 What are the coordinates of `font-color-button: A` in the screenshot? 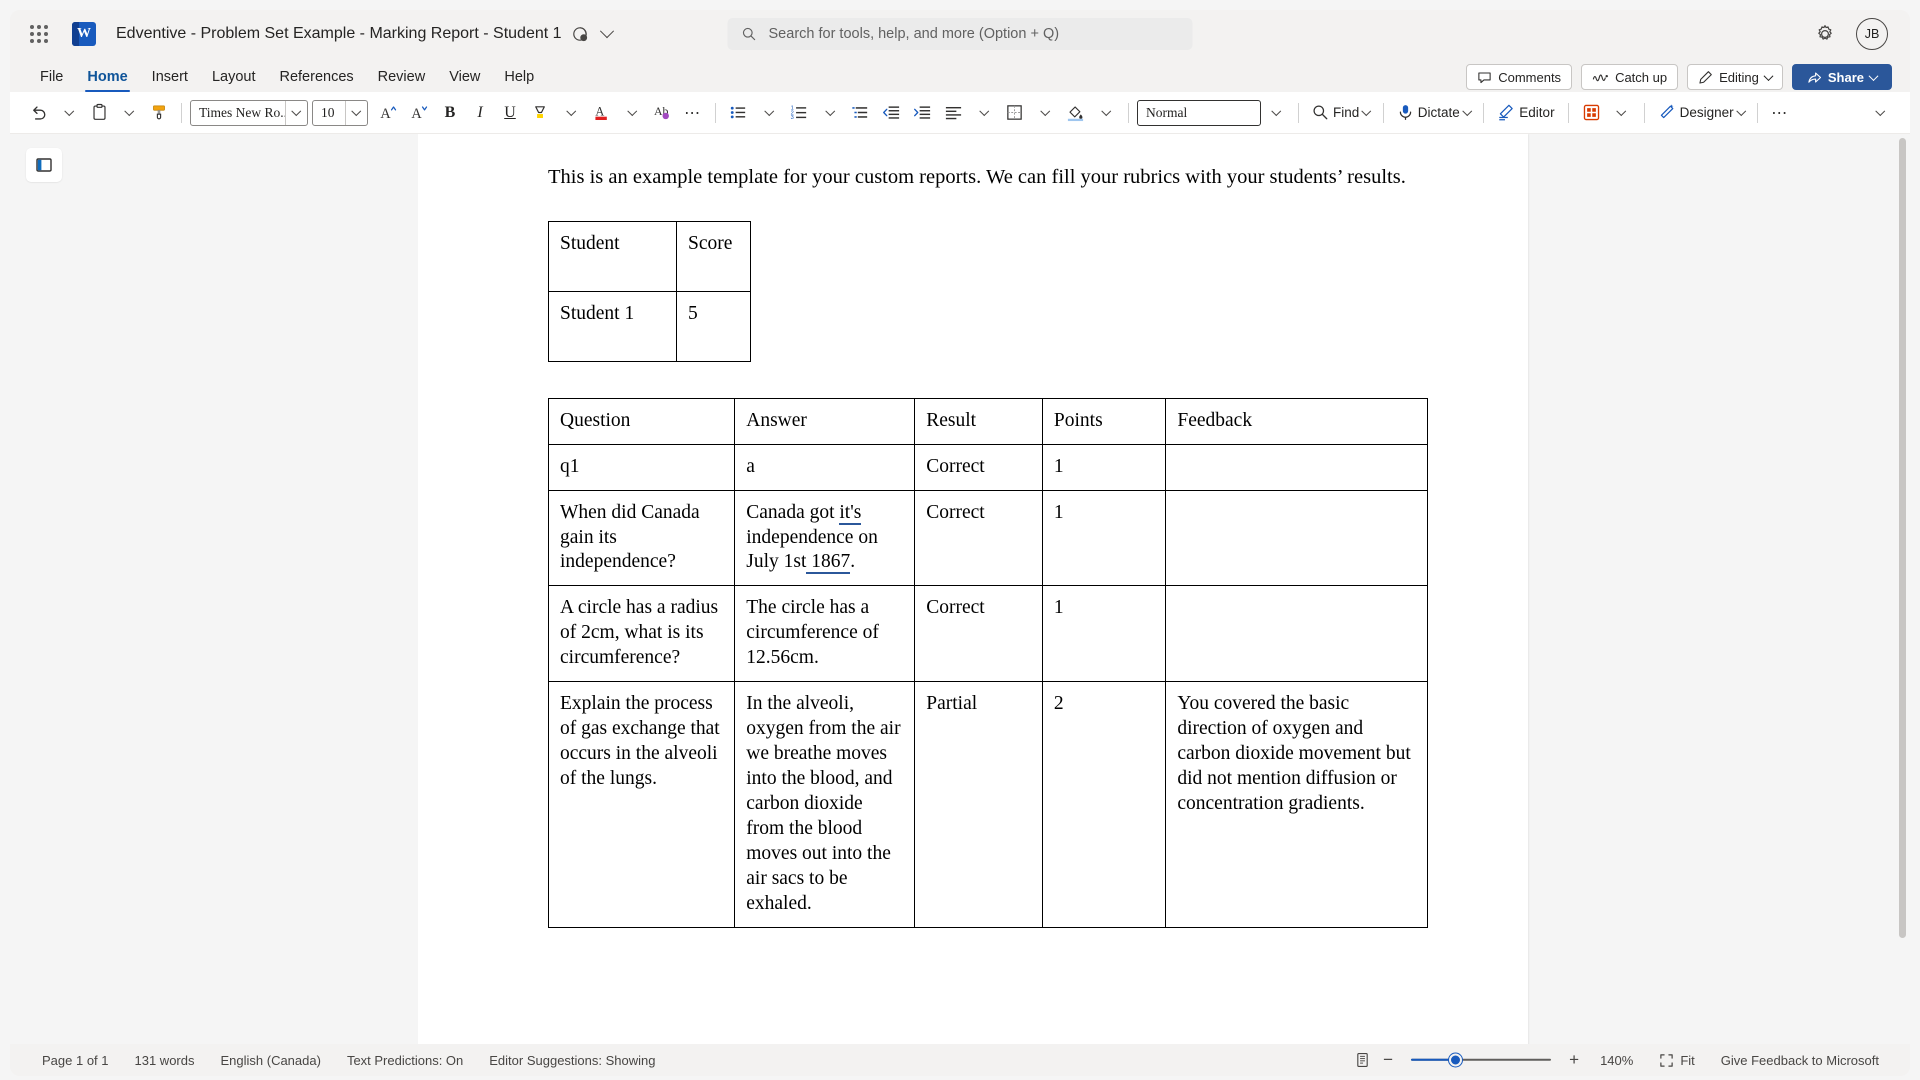 It's located at (601, 113).